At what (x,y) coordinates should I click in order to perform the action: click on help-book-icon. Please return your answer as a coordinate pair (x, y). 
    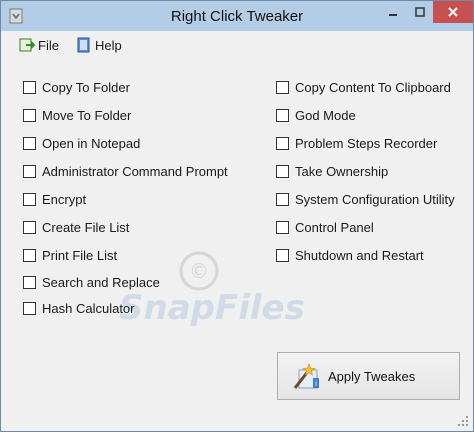
    Looking at the image, I should click on (83, 45).